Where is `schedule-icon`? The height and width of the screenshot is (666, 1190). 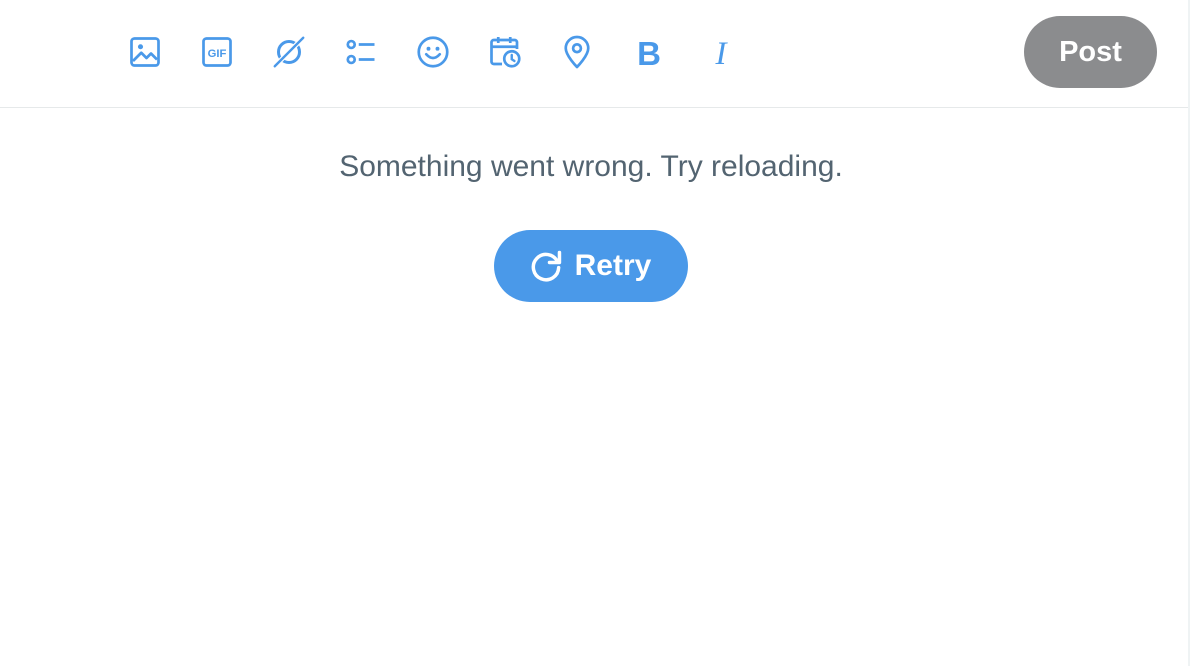 schedule-icon is located at coordinates (505, 52).